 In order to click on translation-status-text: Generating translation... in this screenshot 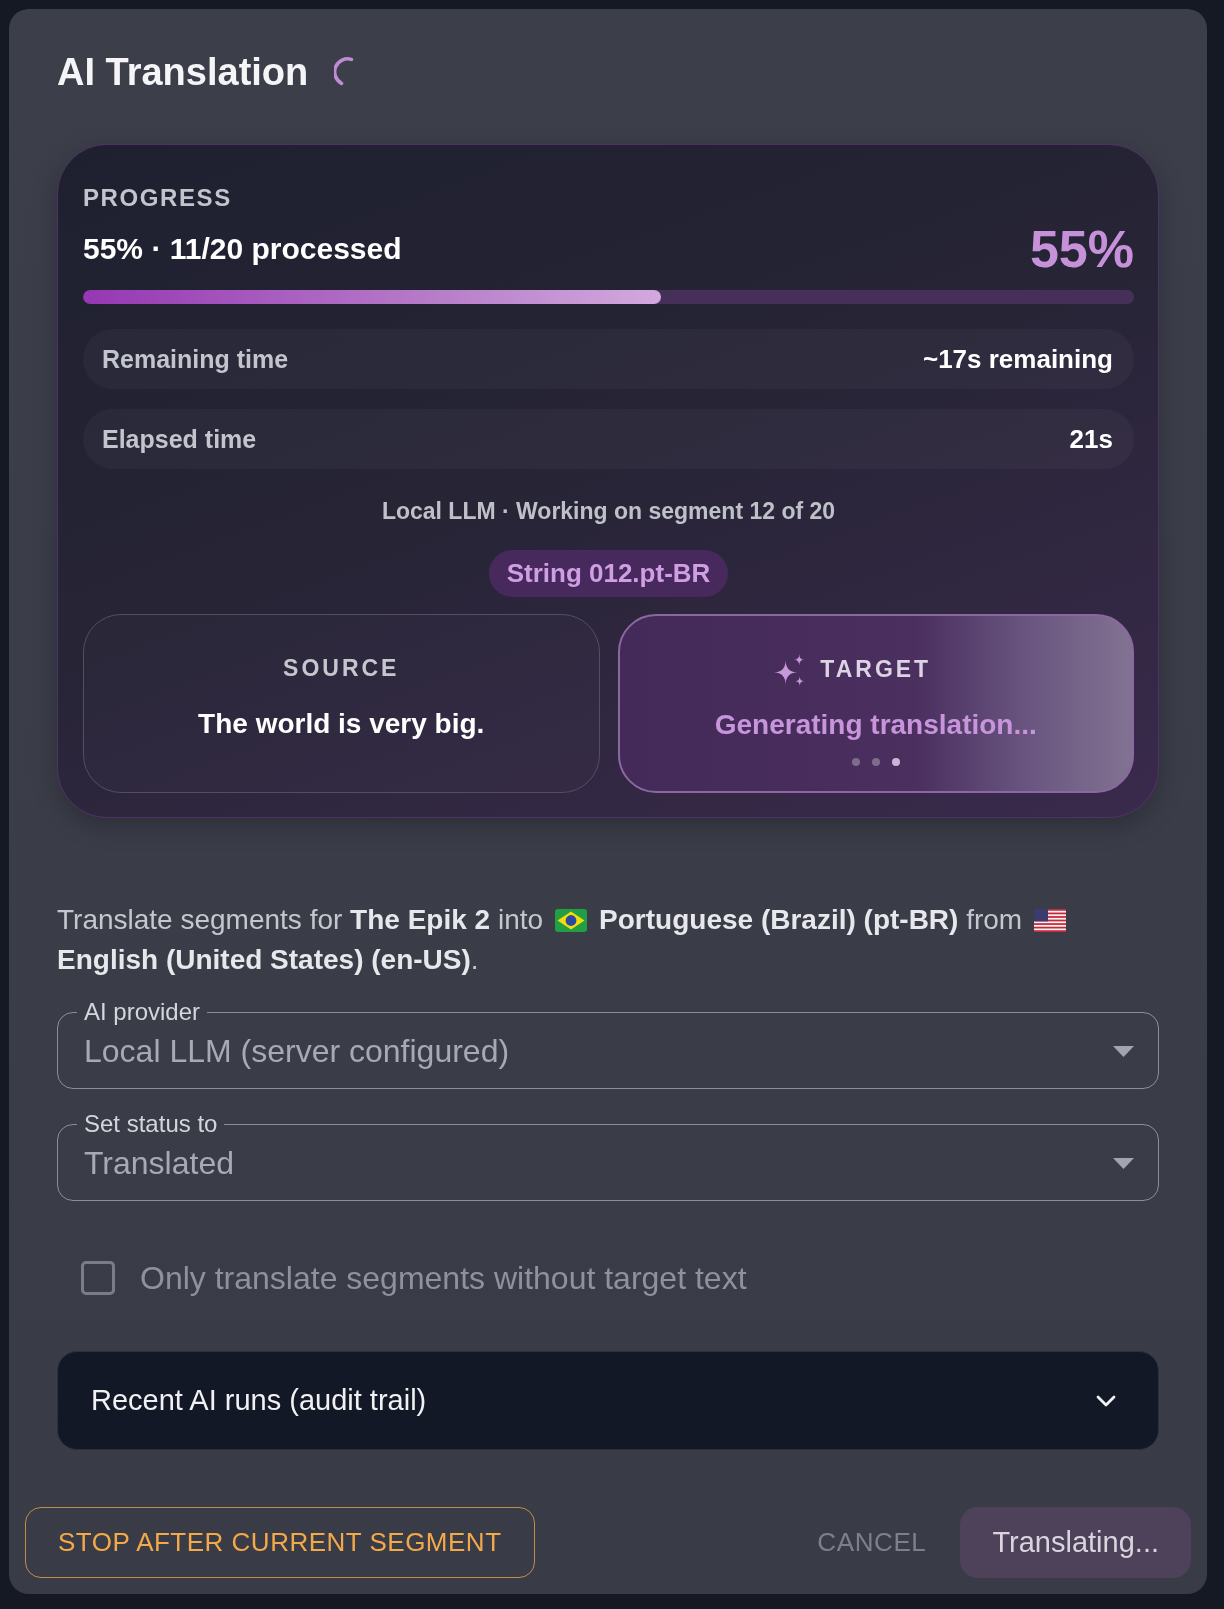, I will do `click(875, 725)`.